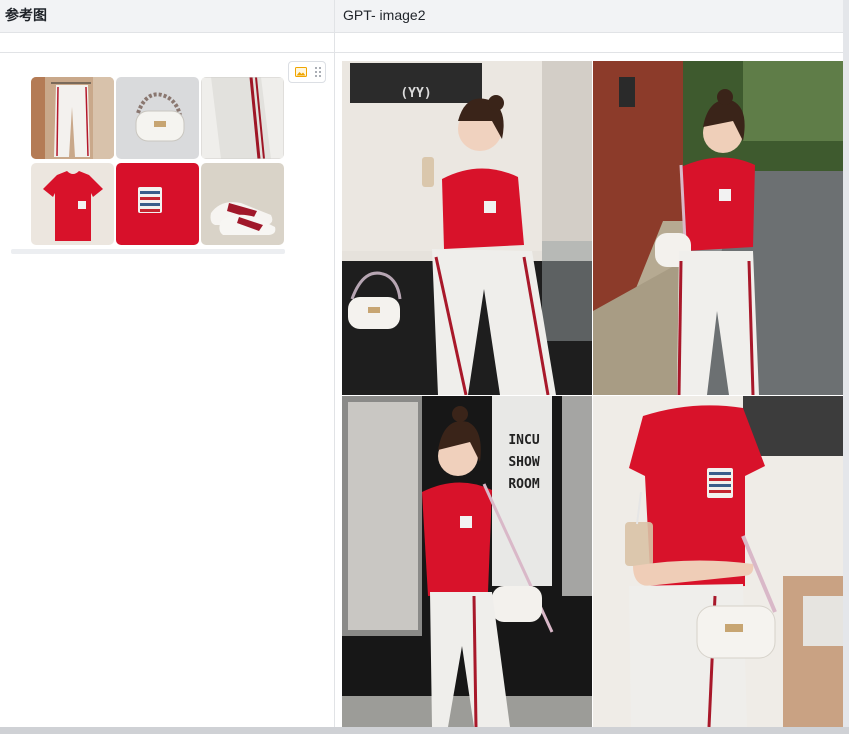  What do you see at coordinates (72, 204) in the screenshot?
I see `red-tshirt-photo` at bounding box center [72, 204].